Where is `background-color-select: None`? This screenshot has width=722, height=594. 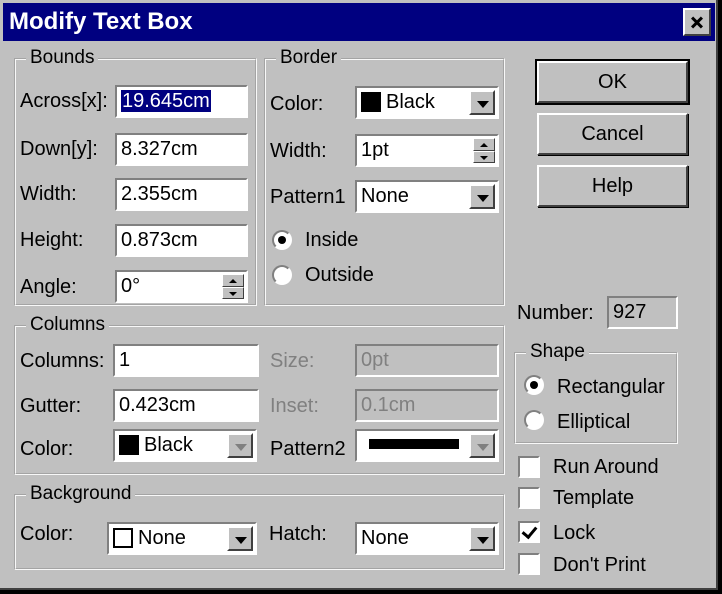
background-color-select: None is located at coordinates (182, 538).